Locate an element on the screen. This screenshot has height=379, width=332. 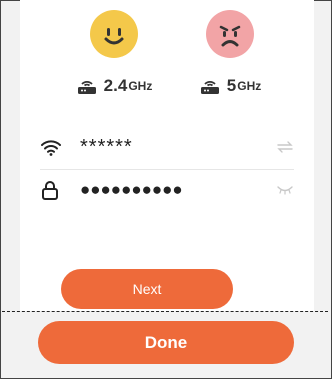
band-option-5ghz: 5 GHz is located at coordinates (230, 53).